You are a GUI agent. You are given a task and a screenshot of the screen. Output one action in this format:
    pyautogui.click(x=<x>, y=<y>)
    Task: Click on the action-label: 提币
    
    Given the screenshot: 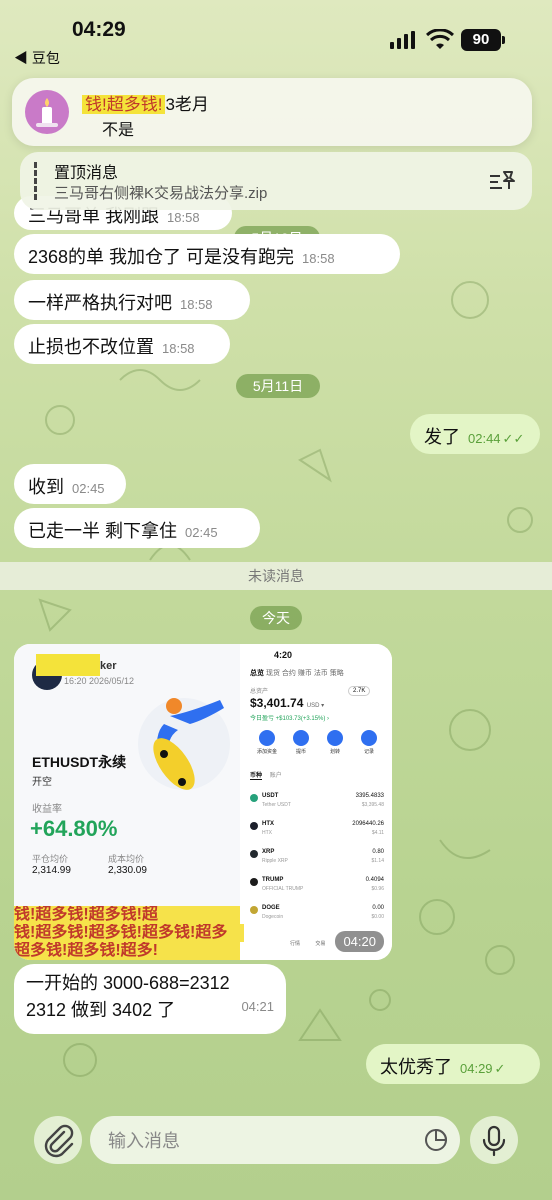 What is the action you would take?
    pyautogui.click(x=300, y=752)
    